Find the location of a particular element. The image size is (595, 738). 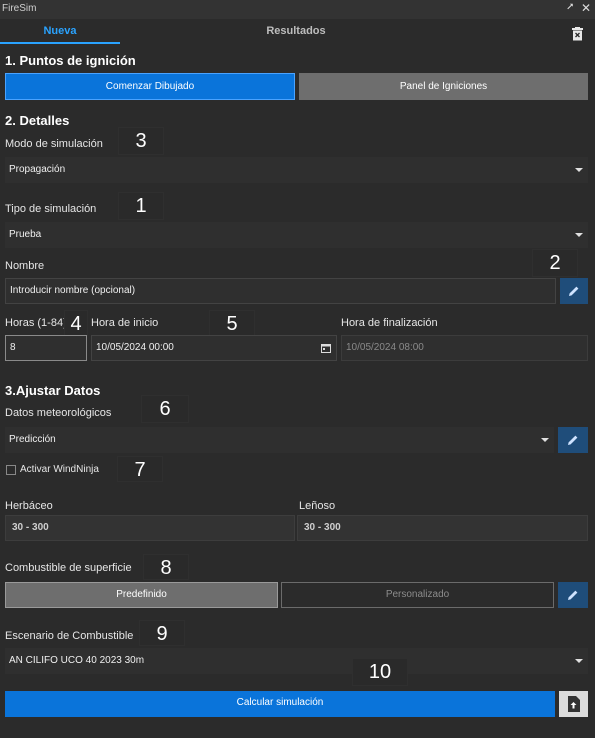

edit-name-button is located at coordinates (574, 291).